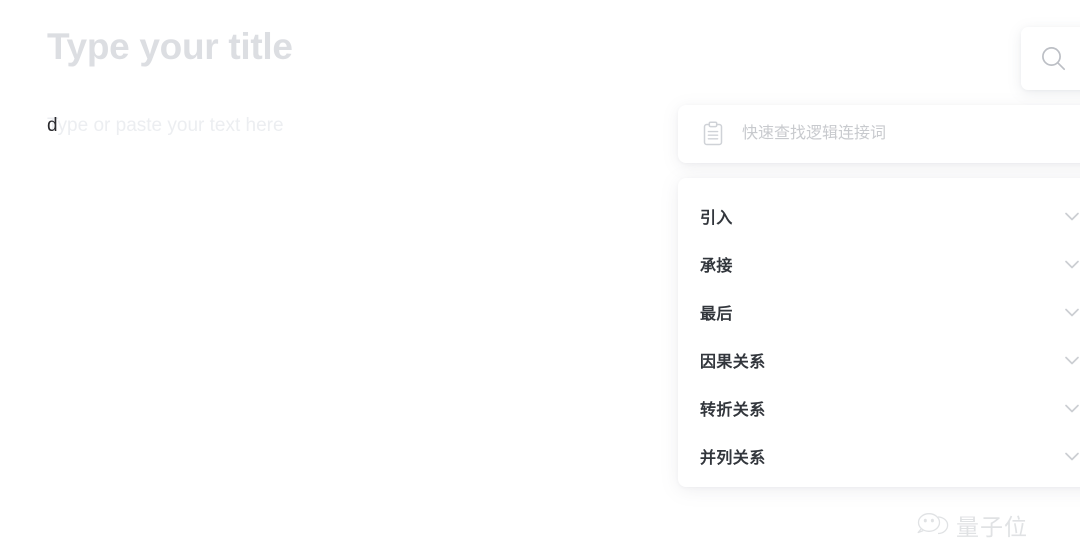 The width and height of the screenshot is (1080, 556). What do you see at coordinates (733, 410) in the screenshot?
I see `category-label: 转折关系` at bounding box center [733, 410].